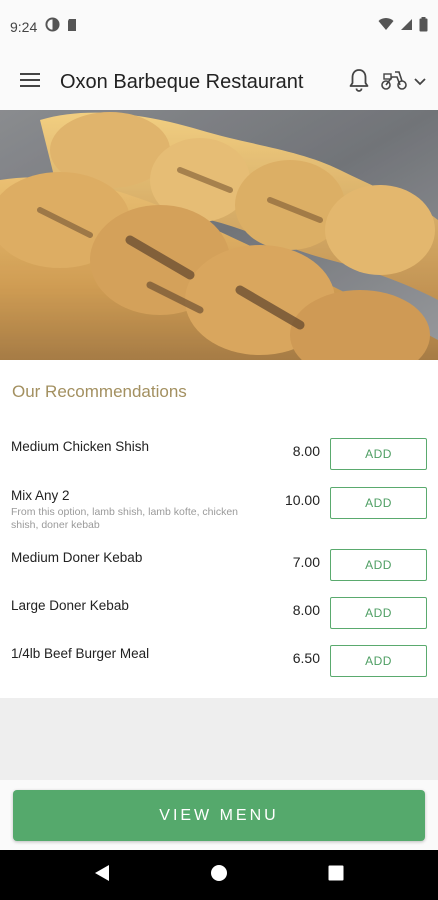  I want to click on cellular-signal-icon, so click(406, 27).